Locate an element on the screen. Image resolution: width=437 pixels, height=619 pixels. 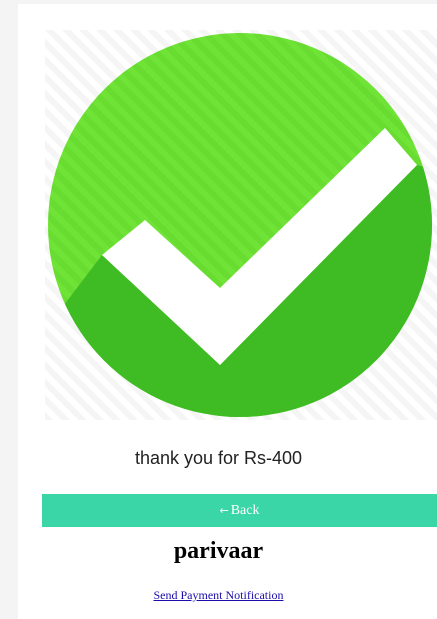
back-arrow-icon: ← is located at coordinates (224, 510).